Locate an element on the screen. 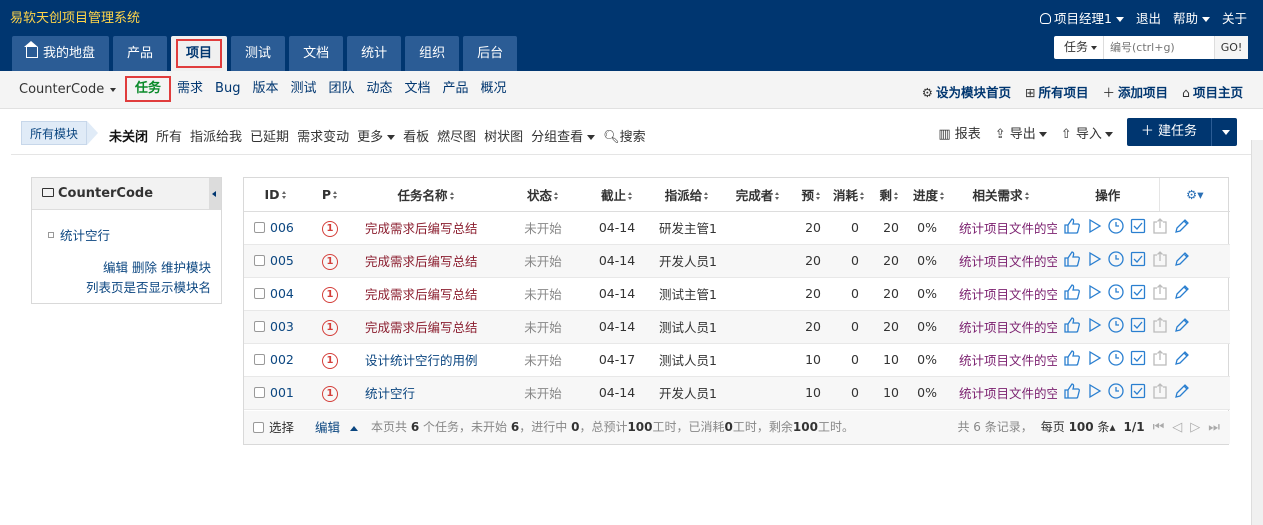 The image size is (1263, 525). task-assigned-to: 测试主管1 is located at coordinates (687, 294).